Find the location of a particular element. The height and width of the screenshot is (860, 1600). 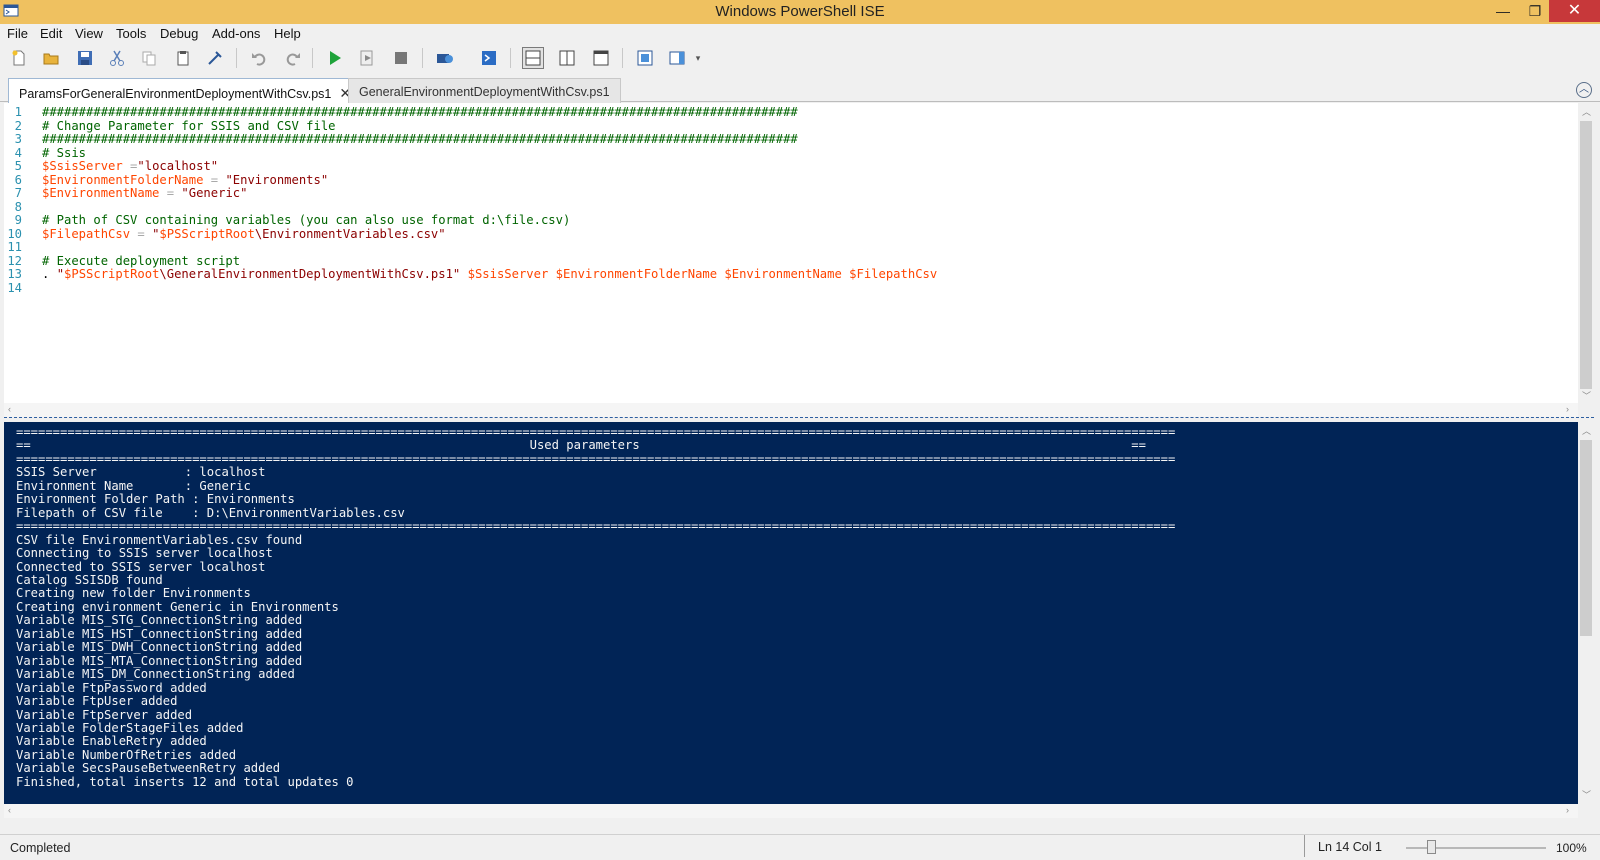

copy-icon is located at coordinates (149, 58).